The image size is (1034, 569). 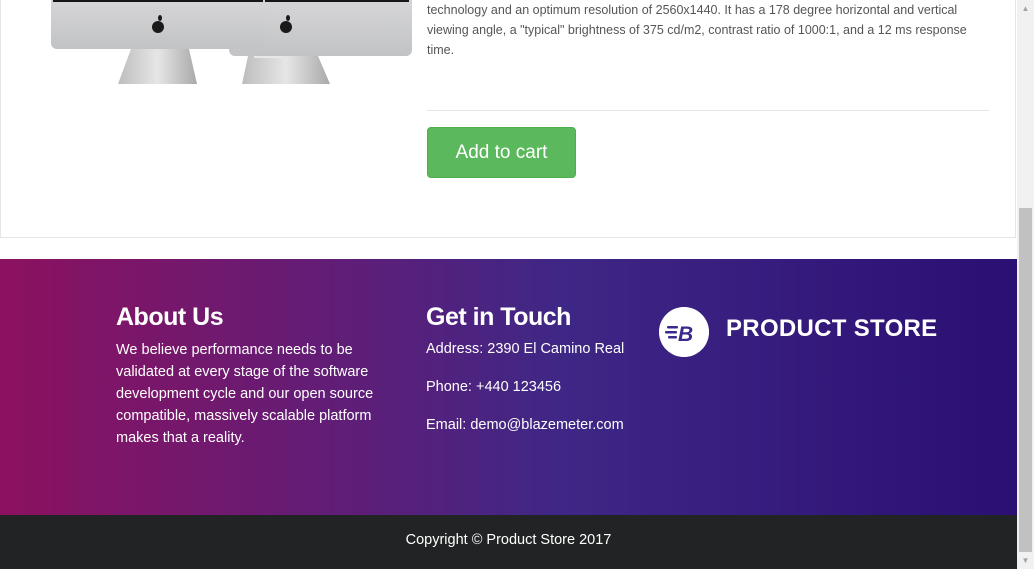 I want to click on contact-email: Email: demo@blazemeter.com, so click(x=525, y=425).